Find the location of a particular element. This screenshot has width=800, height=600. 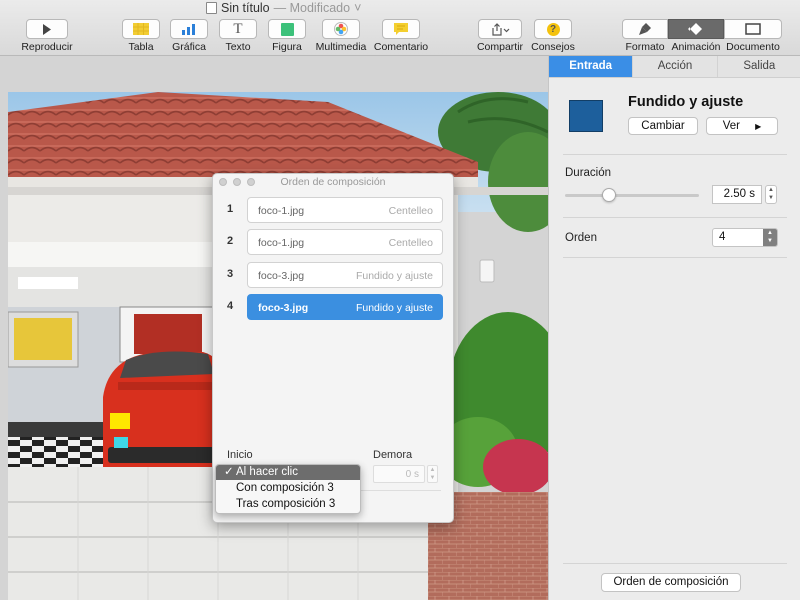

comment-icon is located at coordinates (401, 28).